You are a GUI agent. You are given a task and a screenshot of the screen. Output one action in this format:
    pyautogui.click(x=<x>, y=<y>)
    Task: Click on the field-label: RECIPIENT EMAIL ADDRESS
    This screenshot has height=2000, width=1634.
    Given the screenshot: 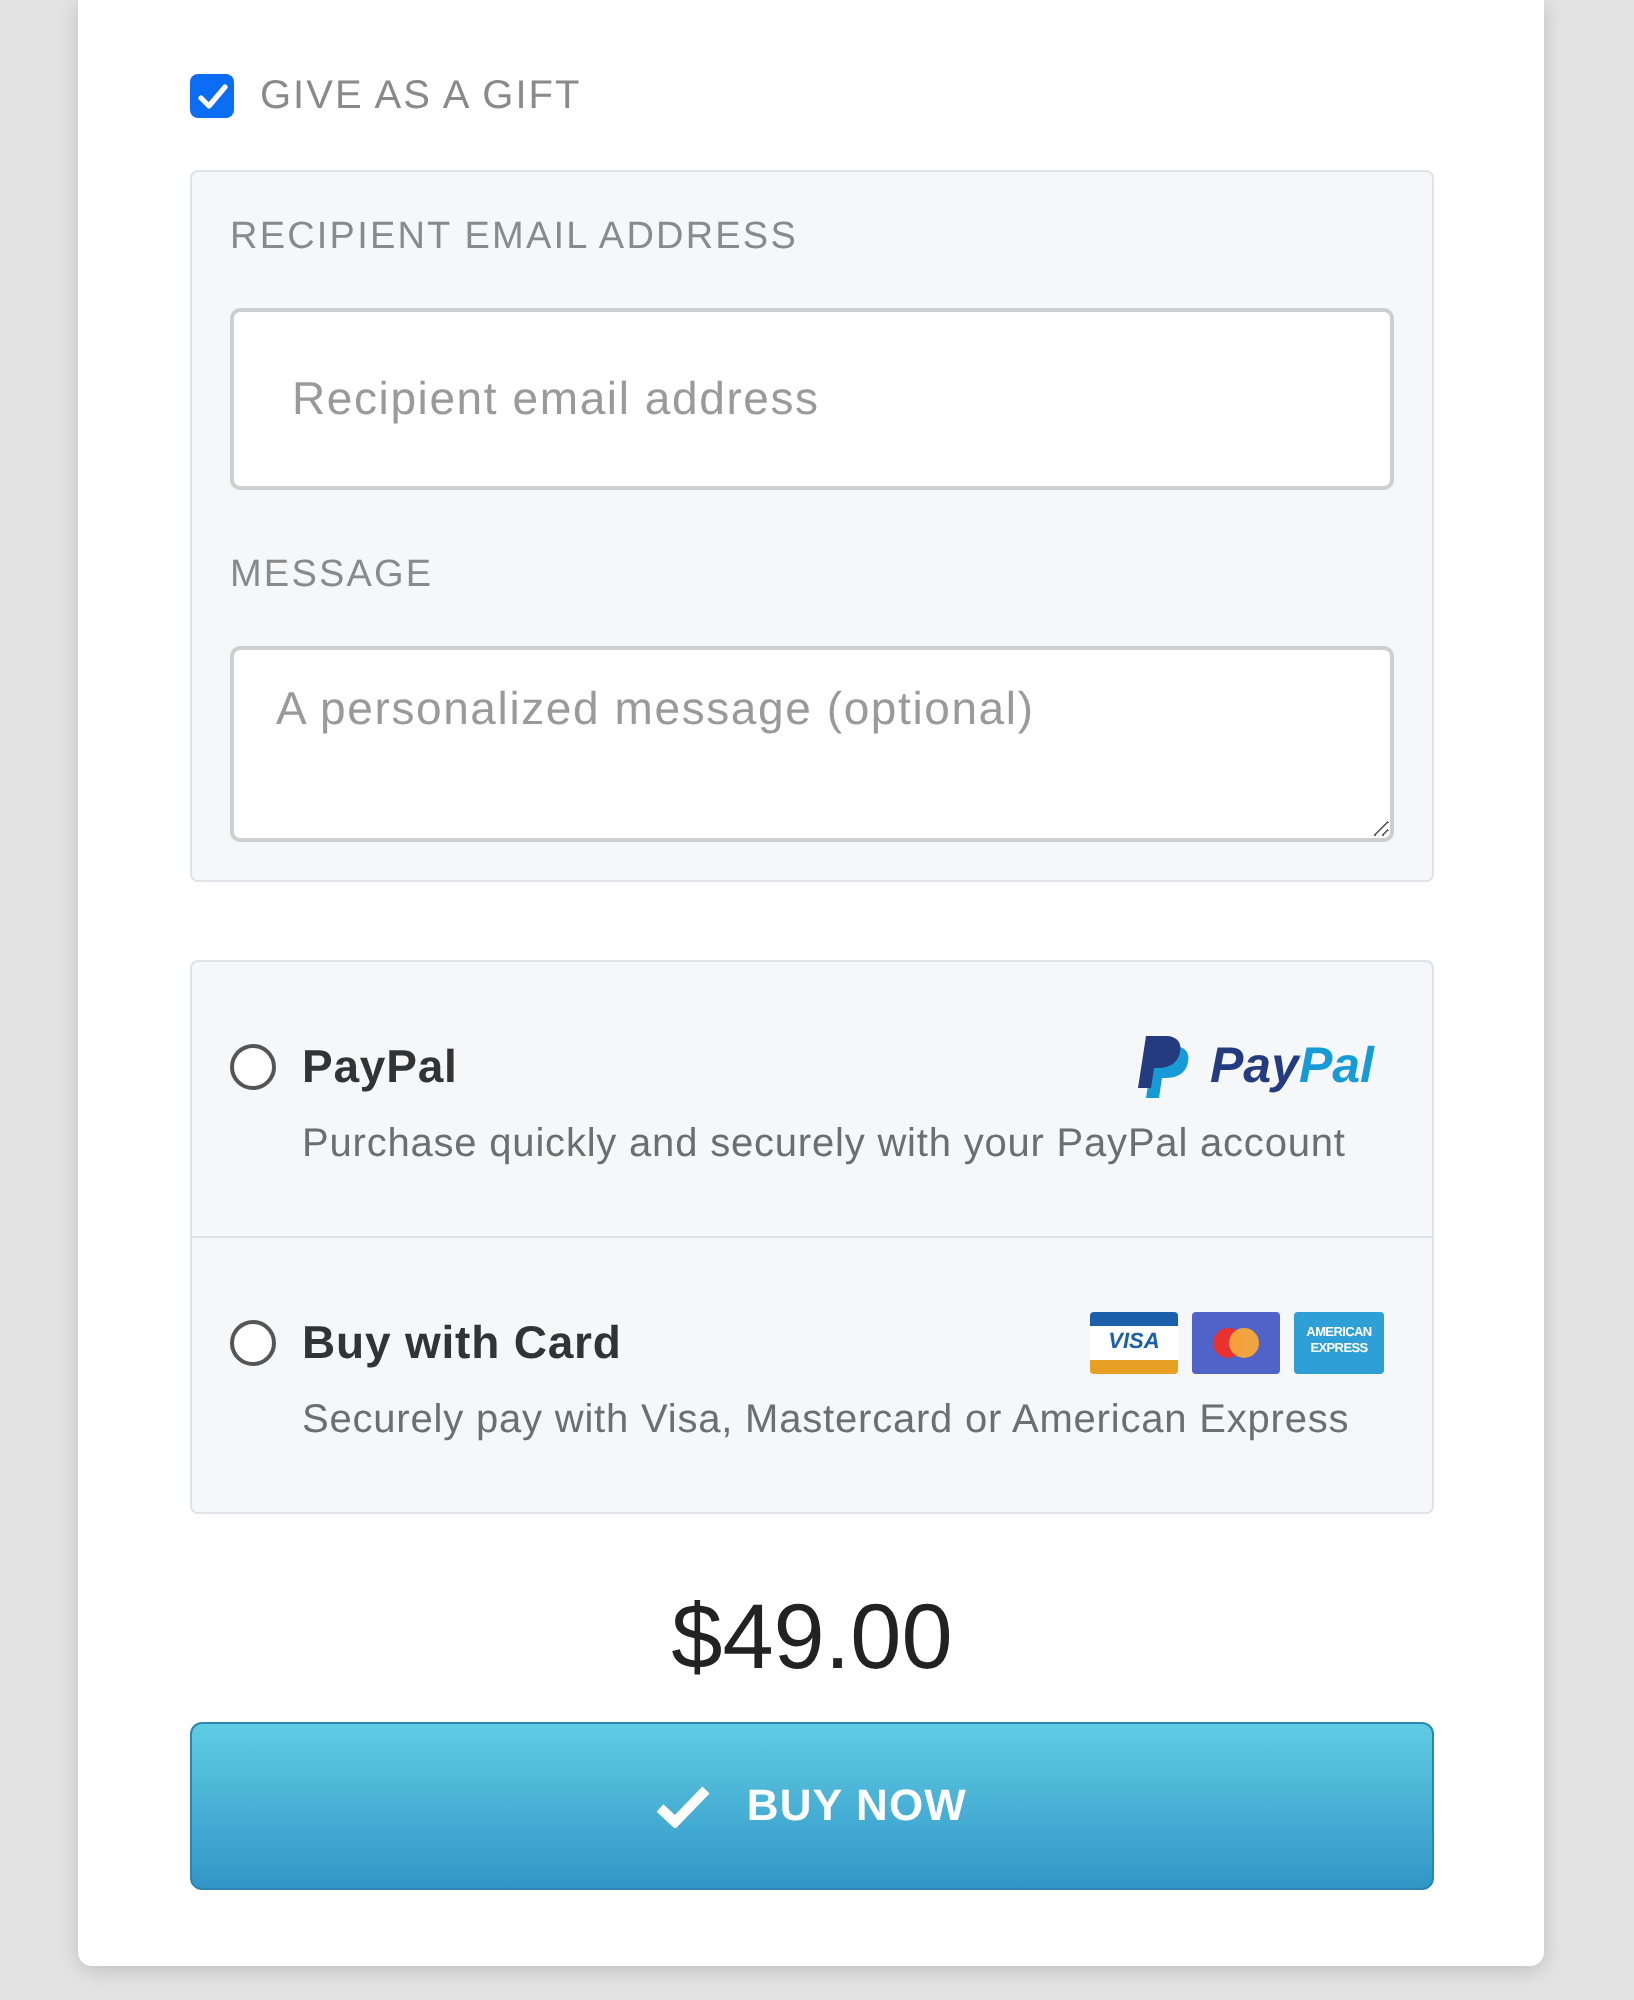 What is the action you would take?
    pyautogui.click(x=515, y=238)
    